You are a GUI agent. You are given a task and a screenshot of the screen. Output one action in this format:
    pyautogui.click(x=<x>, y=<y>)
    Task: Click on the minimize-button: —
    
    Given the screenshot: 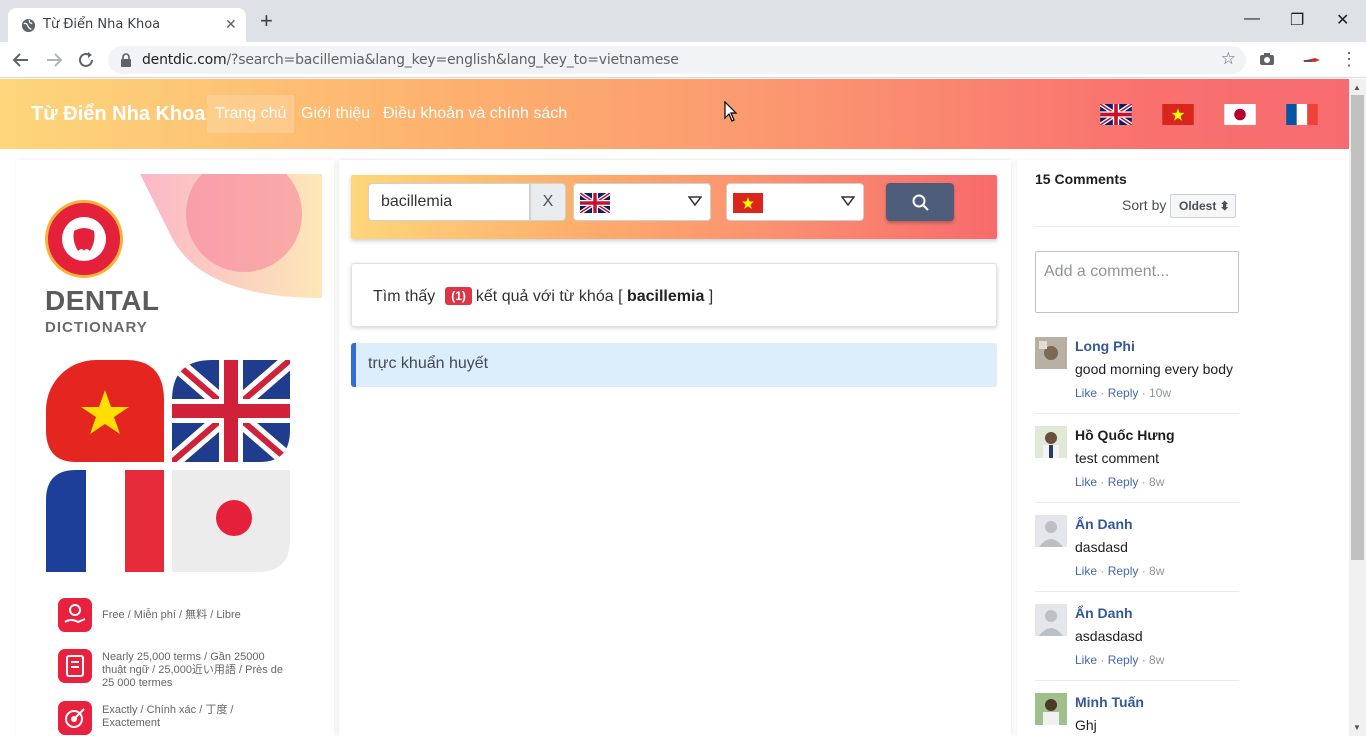 What is the action you would take?
    pyautogui.click(x=1252, y=19)
    